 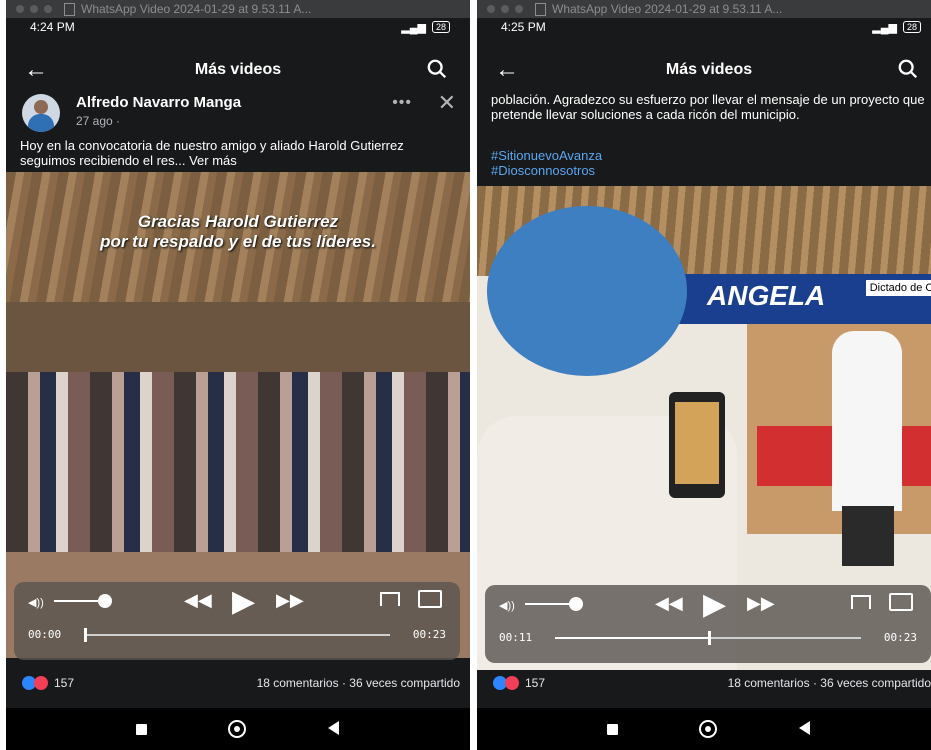 I want to click on status-bar: 4:25 PM ▂▄▆ 28, so click(x=704, y=27).